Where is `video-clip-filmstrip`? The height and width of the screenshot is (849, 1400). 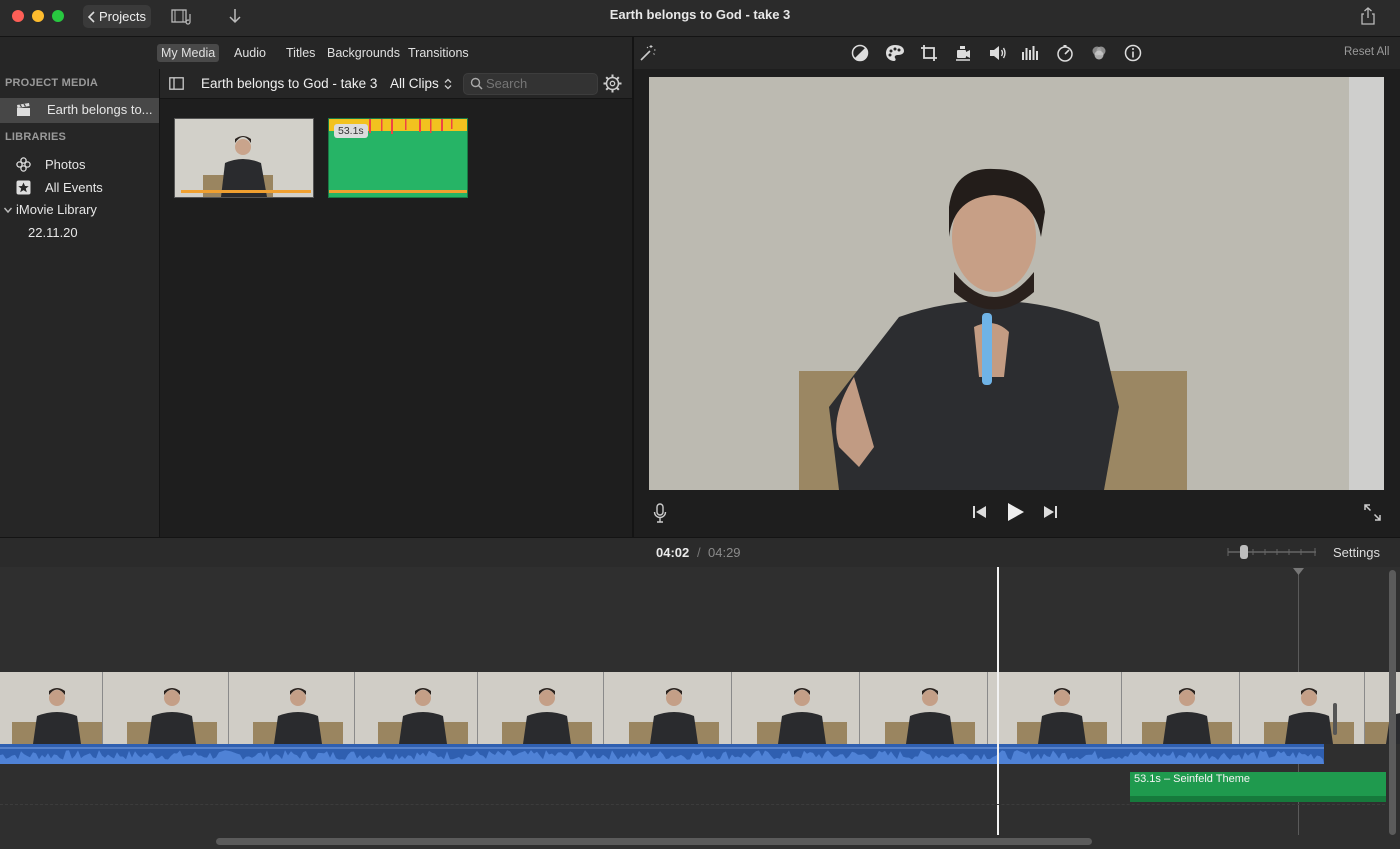
video-clip-filmstrip is located at coordinates (700, 708).